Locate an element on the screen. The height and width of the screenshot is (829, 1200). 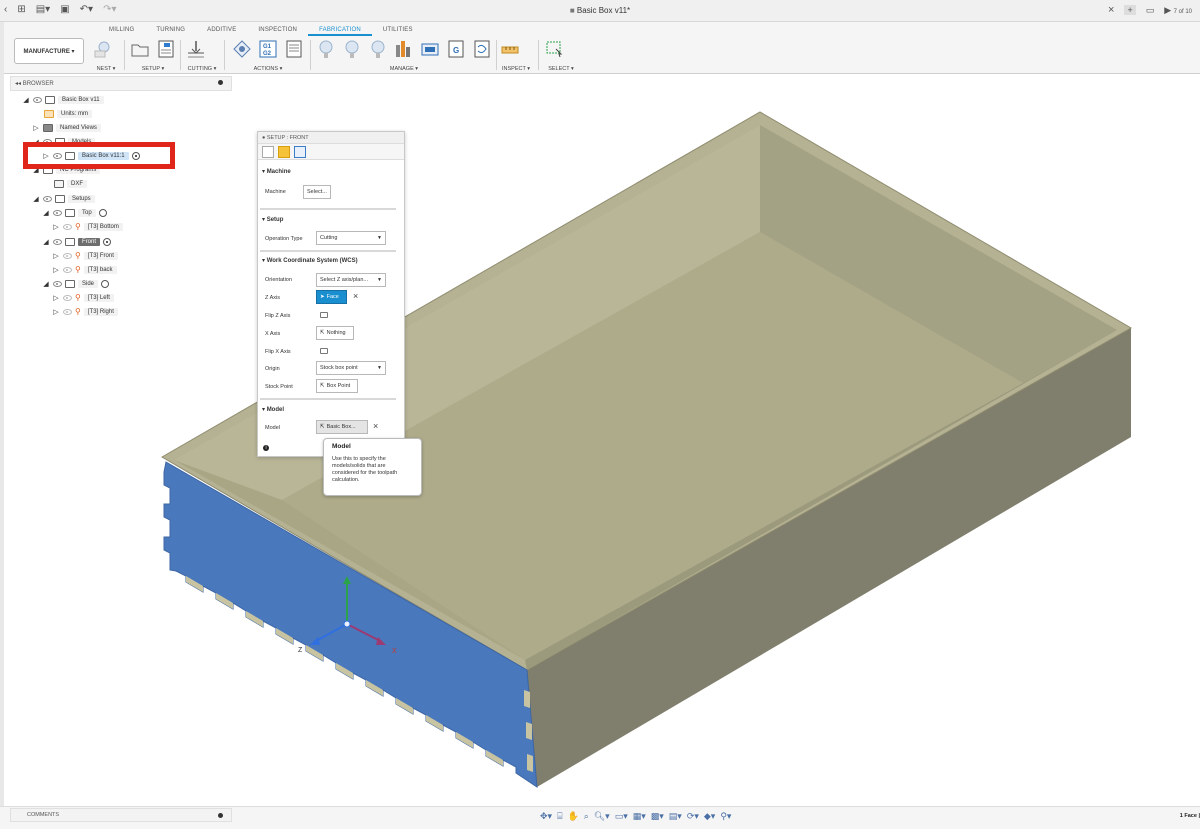
stock-point-button: ⇱ Box Point is located at coordinates (337, 386).